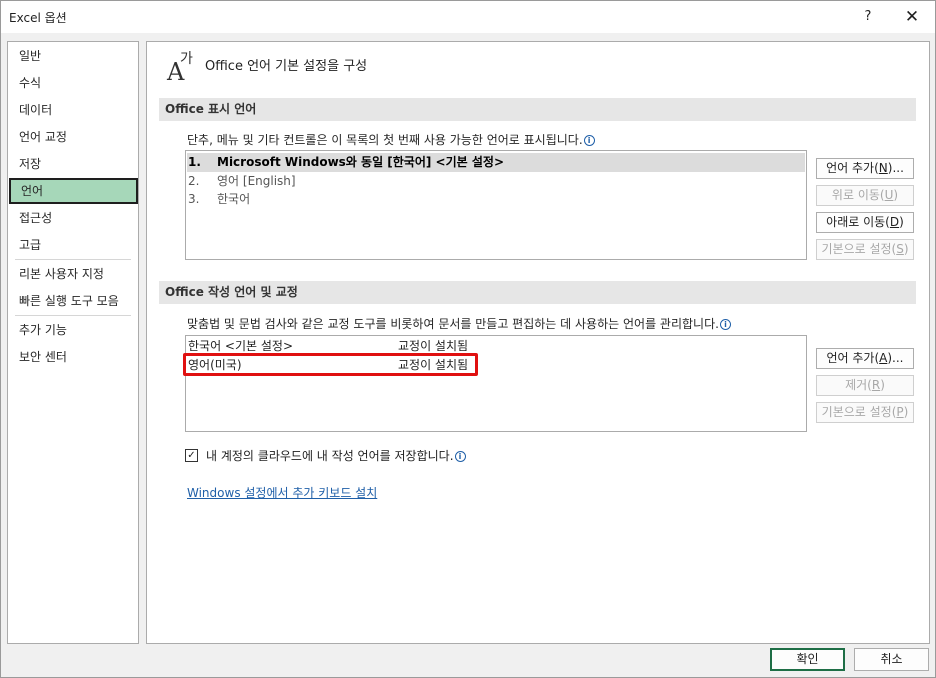 Image resolution: width=936 pixels, height=678 pixels. I want to click on move-up-button: 위로 이동(U), so click(865, 195).